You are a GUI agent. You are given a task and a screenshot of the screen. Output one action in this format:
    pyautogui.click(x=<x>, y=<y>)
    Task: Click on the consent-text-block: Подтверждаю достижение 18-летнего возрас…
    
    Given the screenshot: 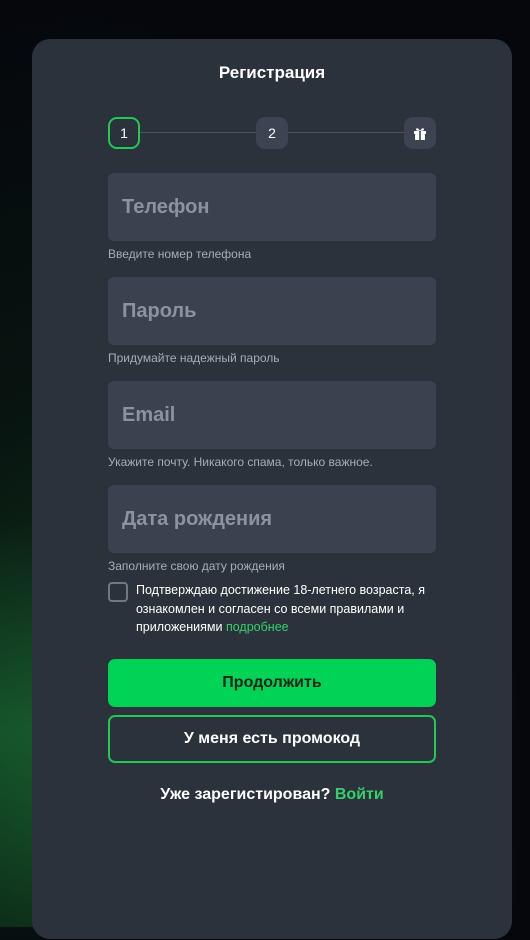 What is the action you would take?
    pyautogui.click(x=288, y=609)
    